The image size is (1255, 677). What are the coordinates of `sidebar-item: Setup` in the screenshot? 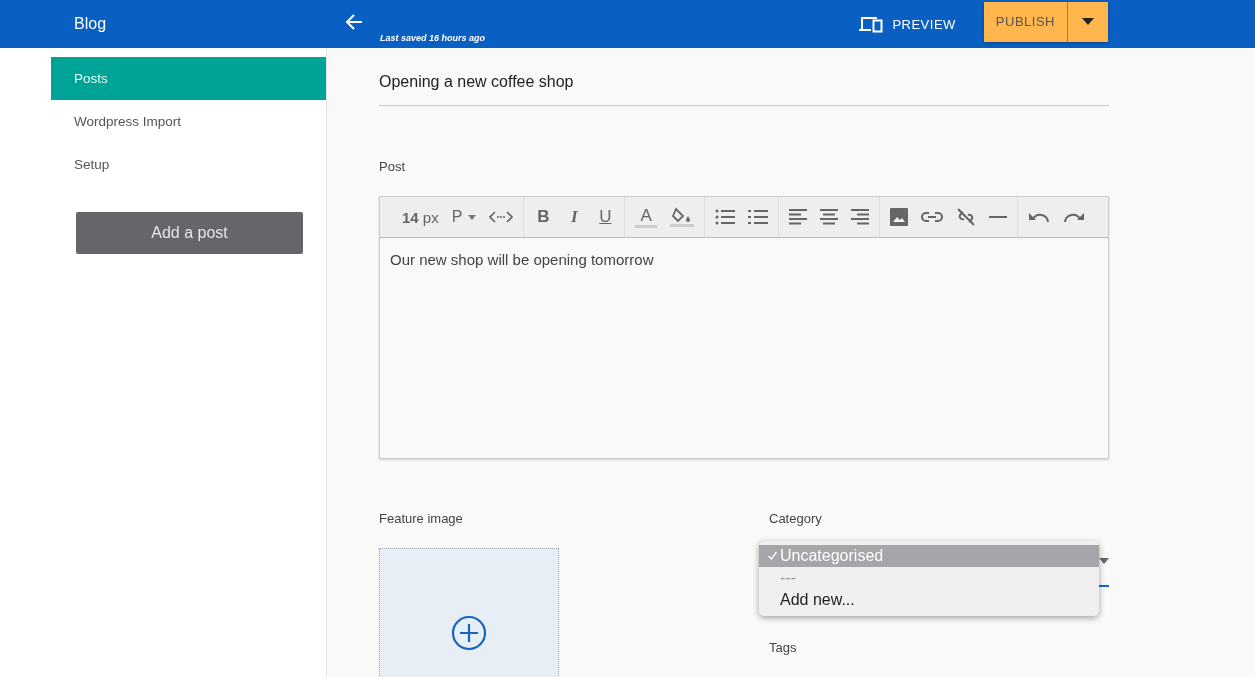 It's located at (188, 164).